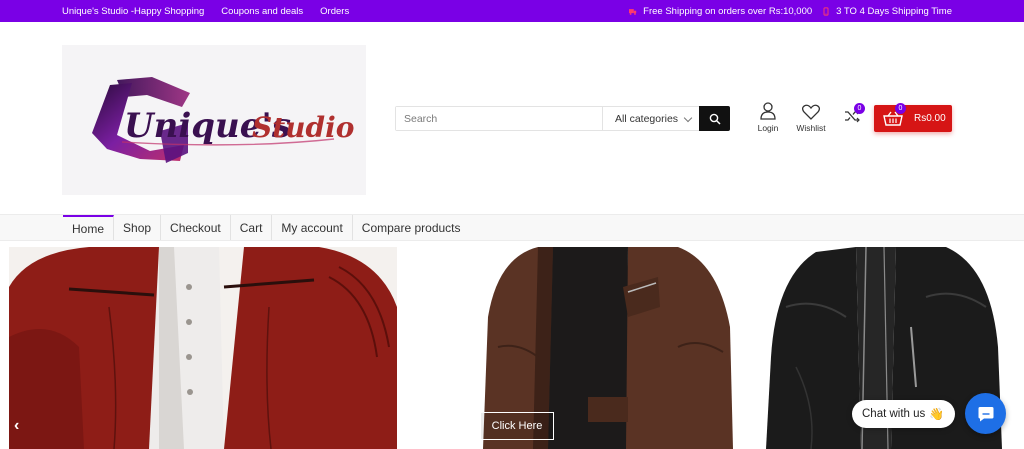  What do you see at coordinates (900, 108) in the screenshot?
I see `cart-count-badge: 0` at bounding box center [900, 108].